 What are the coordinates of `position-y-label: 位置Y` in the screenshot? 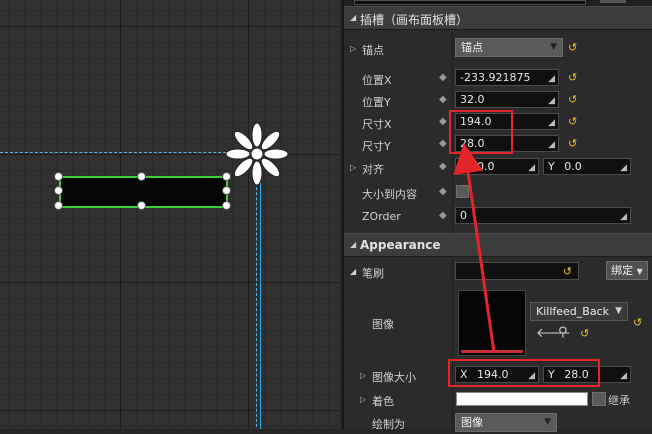 It's located at (376, 102).